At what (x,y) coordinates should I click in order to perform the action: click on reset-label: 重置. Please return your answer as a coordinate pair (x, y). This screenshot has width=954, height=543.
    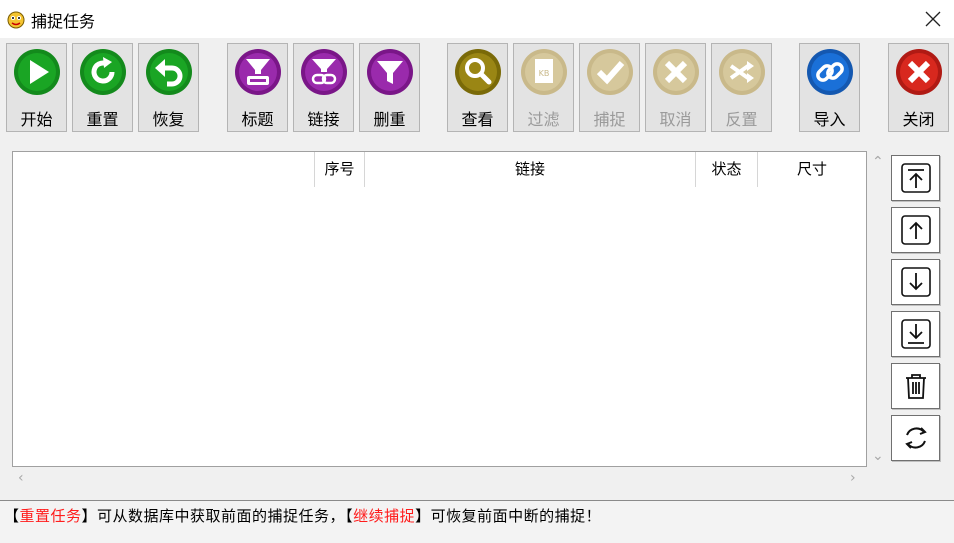
    Looking at the image, I should click on (102, 119).